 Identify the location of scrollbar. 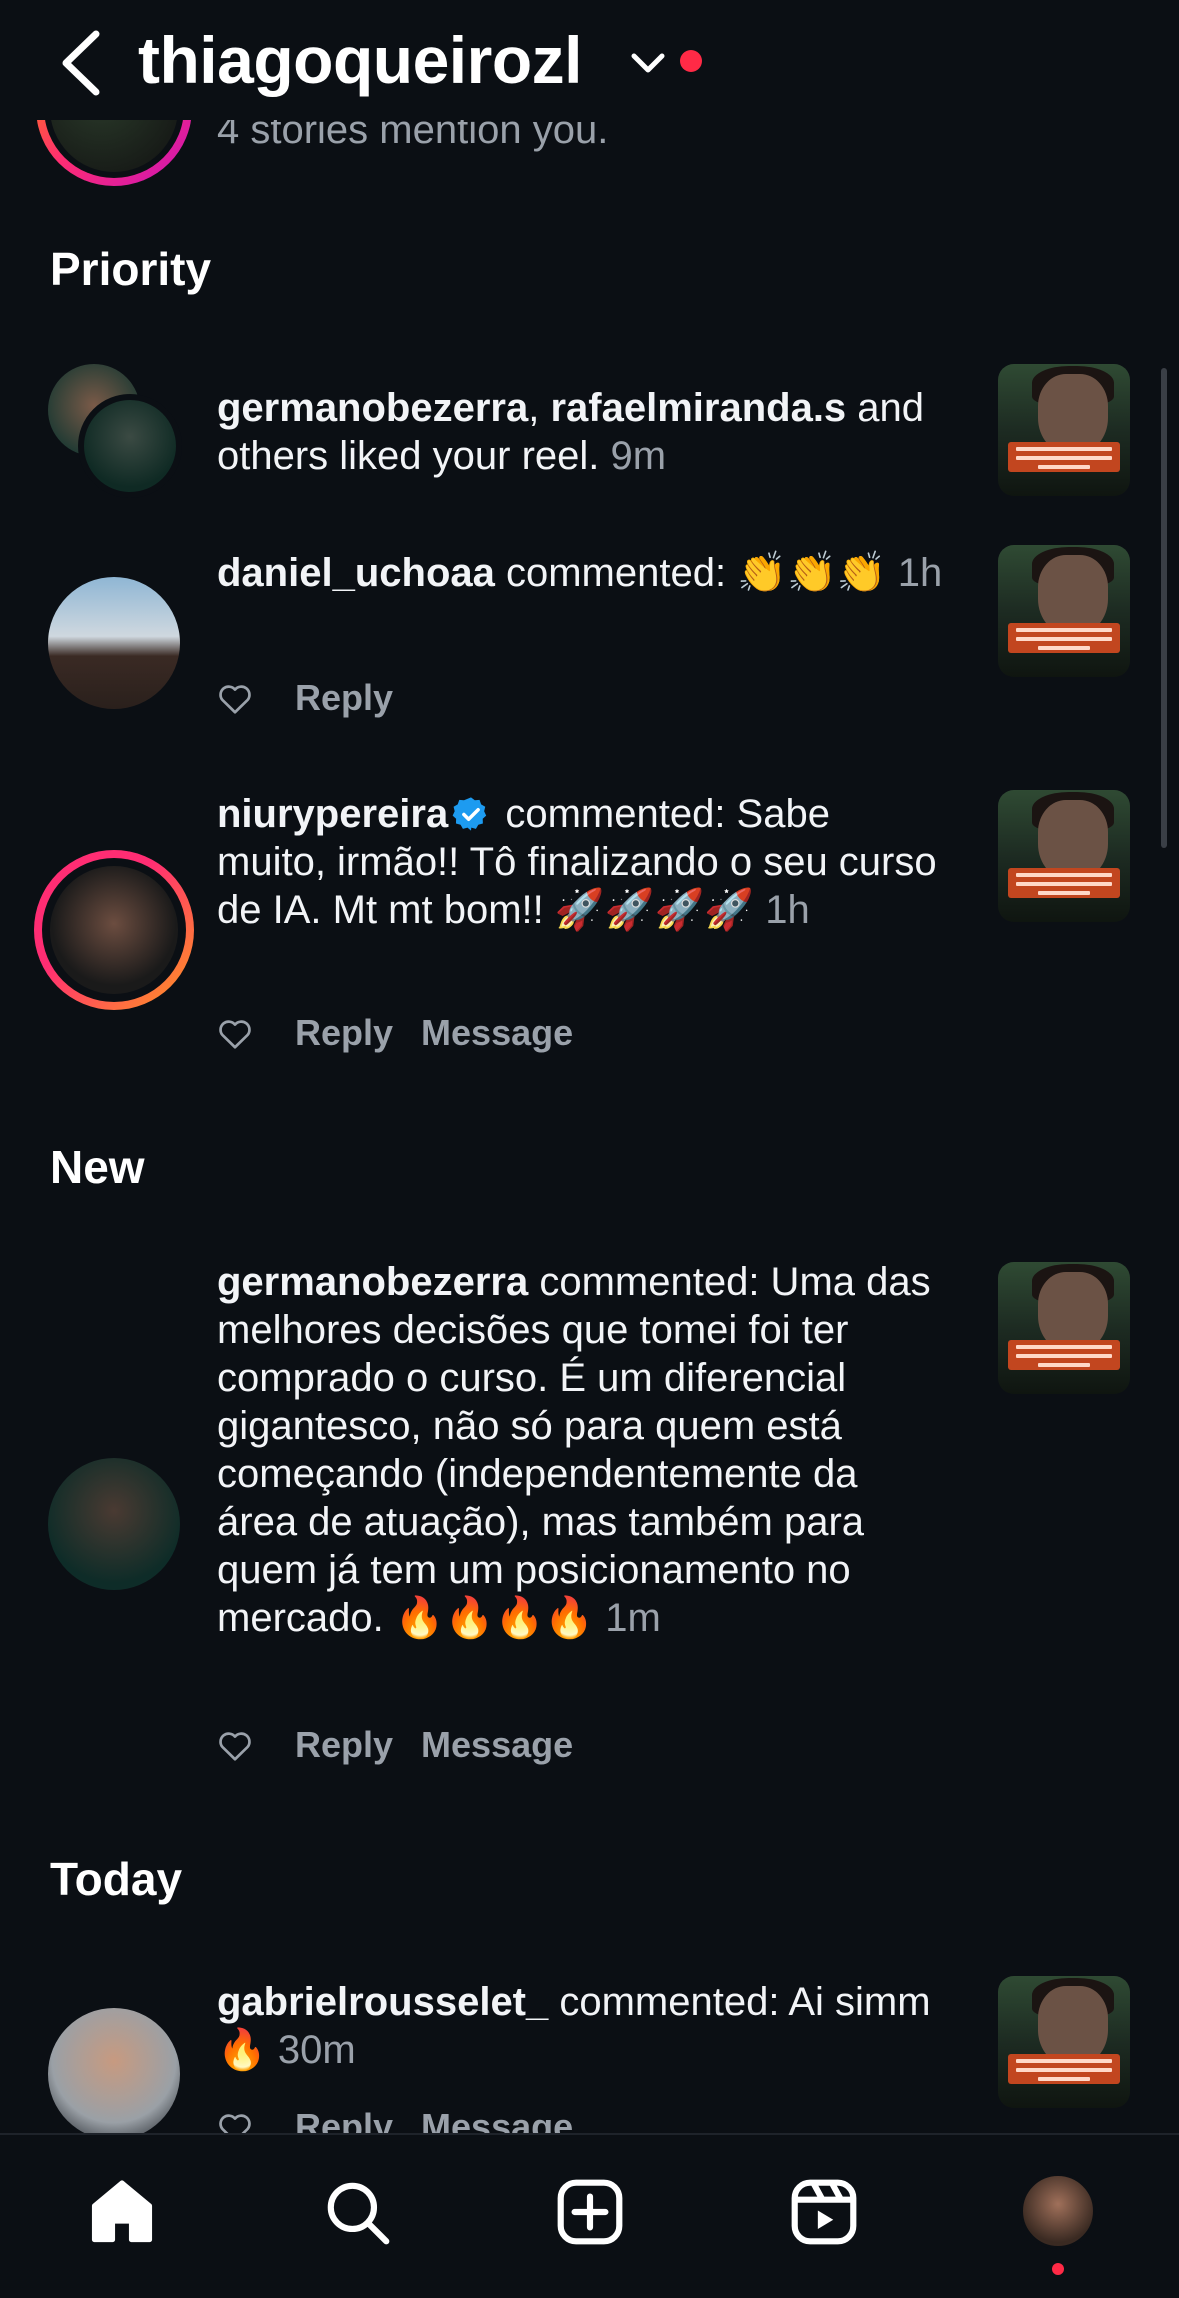
(1164, 608).